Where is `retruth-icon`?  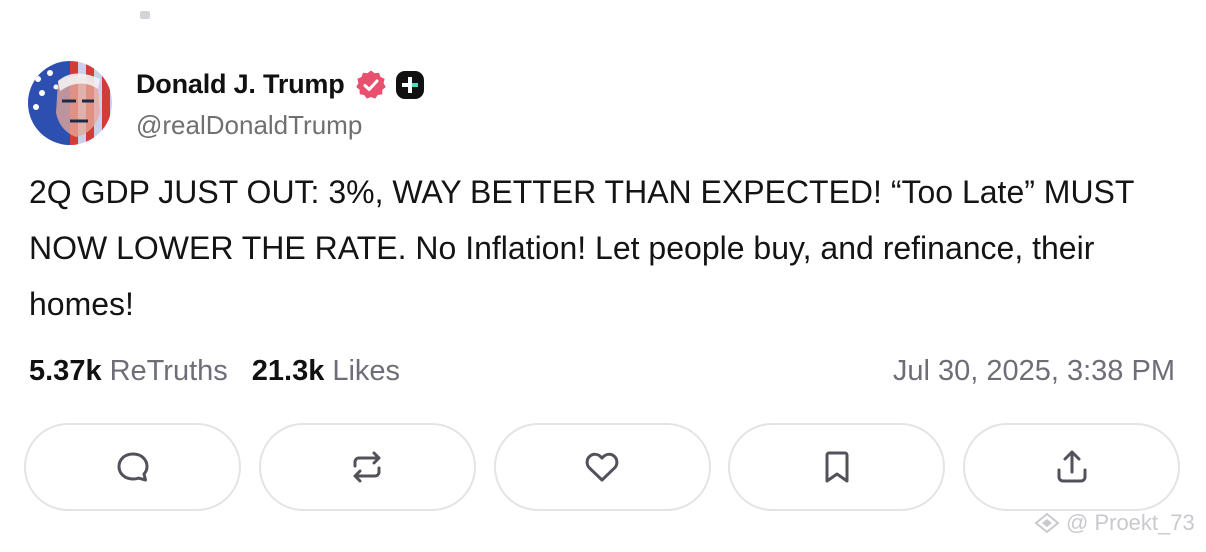 retruth-icon is located at coordinates (367, 467).